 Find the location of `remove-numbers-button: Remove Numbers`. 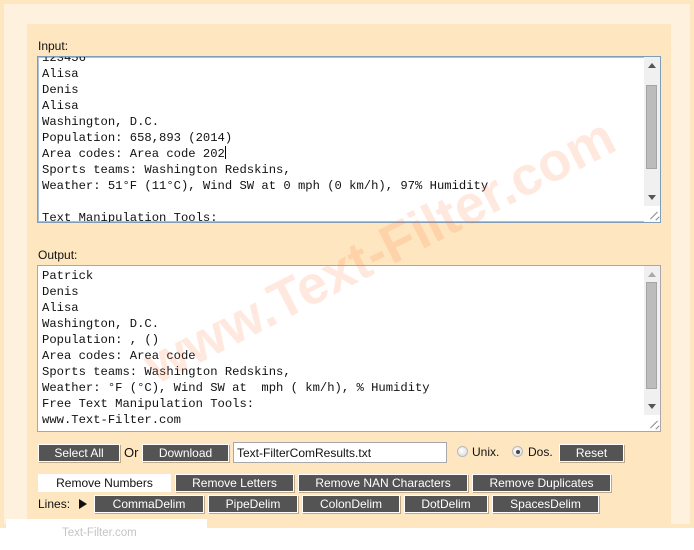

remove-numbers-button: Remove Numbers is located at coordinates (104, 483).